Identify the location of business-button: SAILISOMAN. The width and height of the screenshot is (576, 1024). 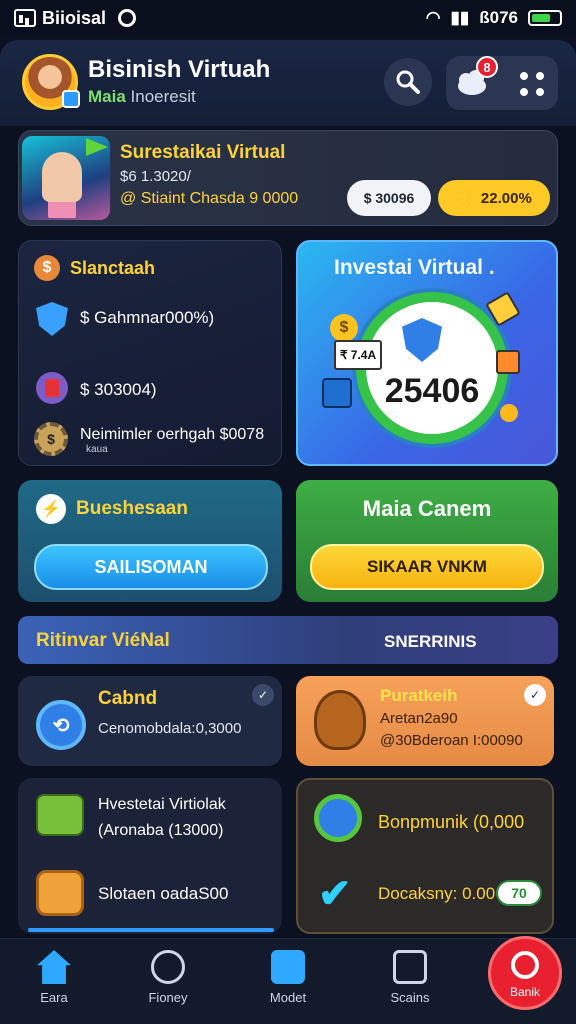
(151, 567).